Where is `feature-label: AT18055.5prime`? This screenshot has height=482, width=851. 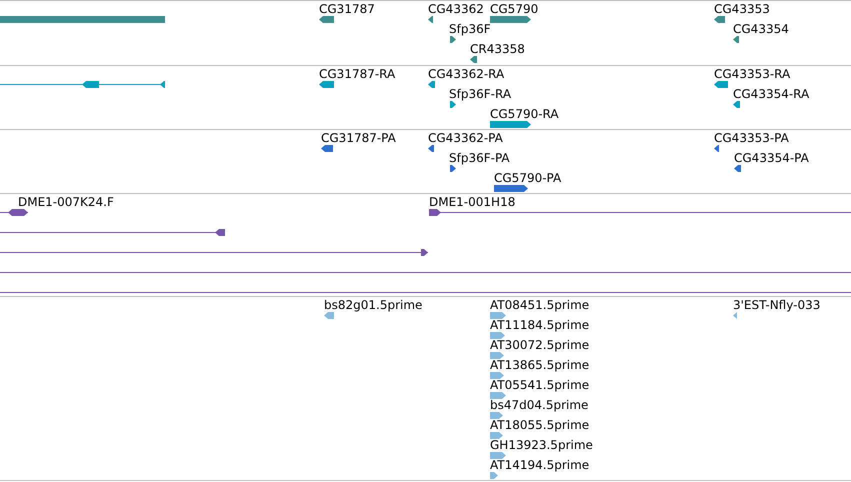
feature-label: AT18055.5prime is located at coordinates (540, 425).